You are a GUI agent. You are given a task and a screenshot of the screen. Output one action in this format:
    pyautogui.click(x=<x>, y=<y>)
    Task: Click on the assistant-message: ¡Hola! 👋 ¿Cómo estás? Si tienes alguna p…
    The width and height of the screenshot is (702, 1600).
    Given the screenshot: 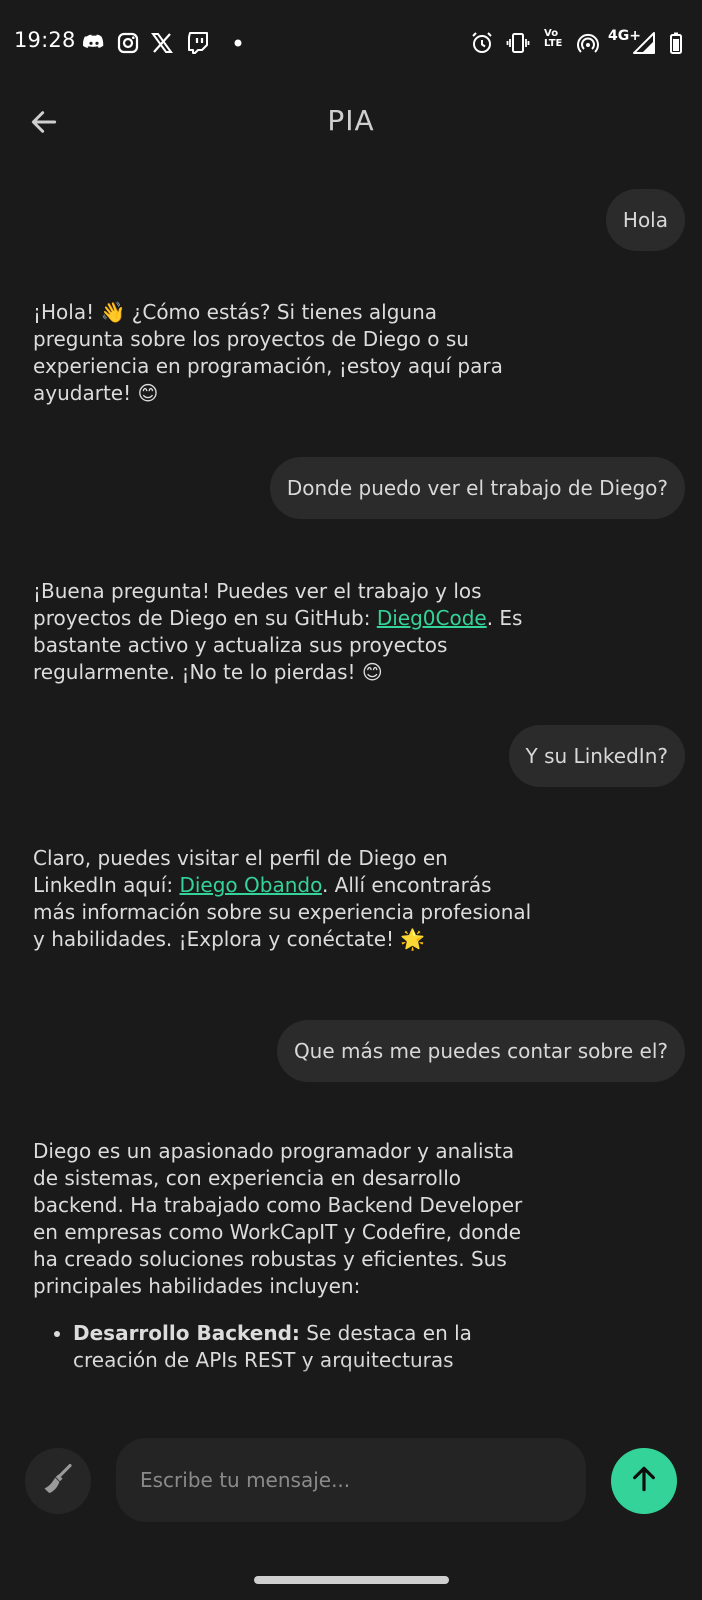 What is the action you would take?
    pyautogui.click(x=283, y=353)
    